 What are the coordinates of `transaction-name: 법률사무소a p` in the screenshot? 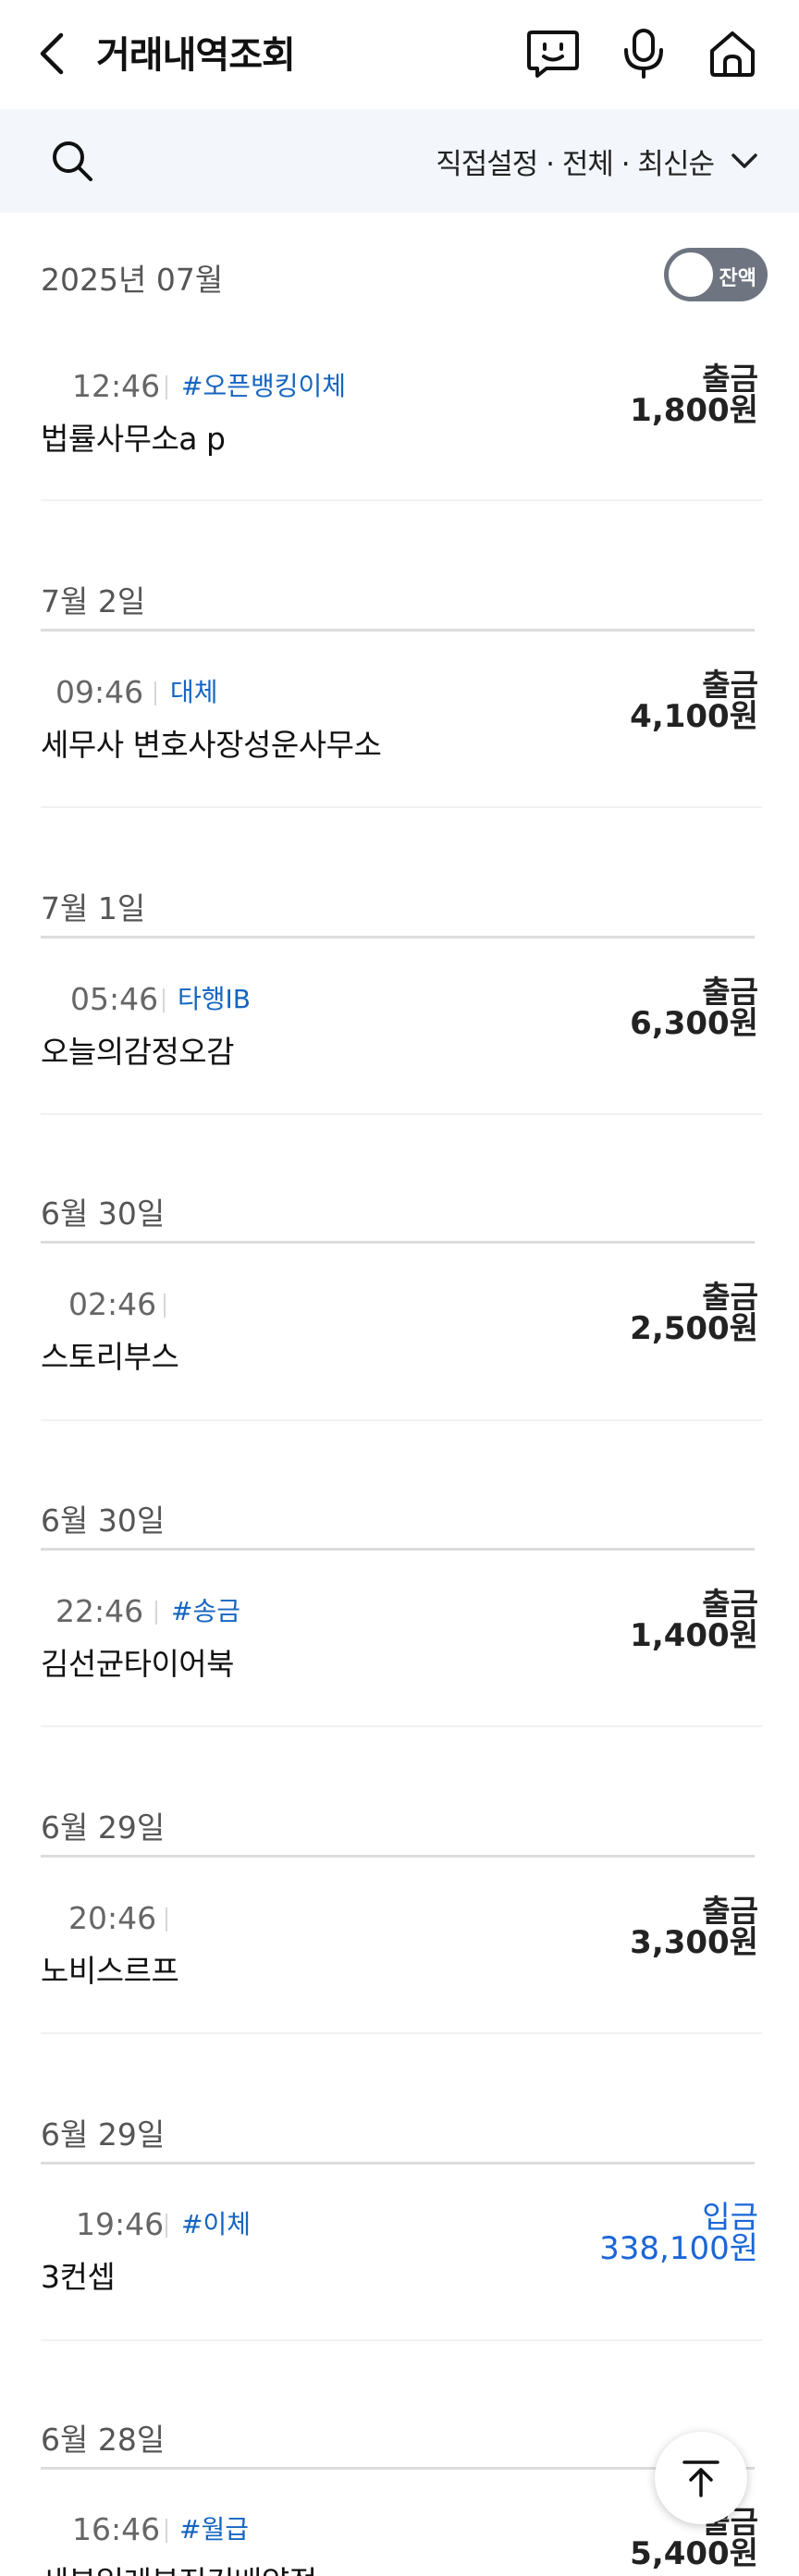 It's located at (133, 439).